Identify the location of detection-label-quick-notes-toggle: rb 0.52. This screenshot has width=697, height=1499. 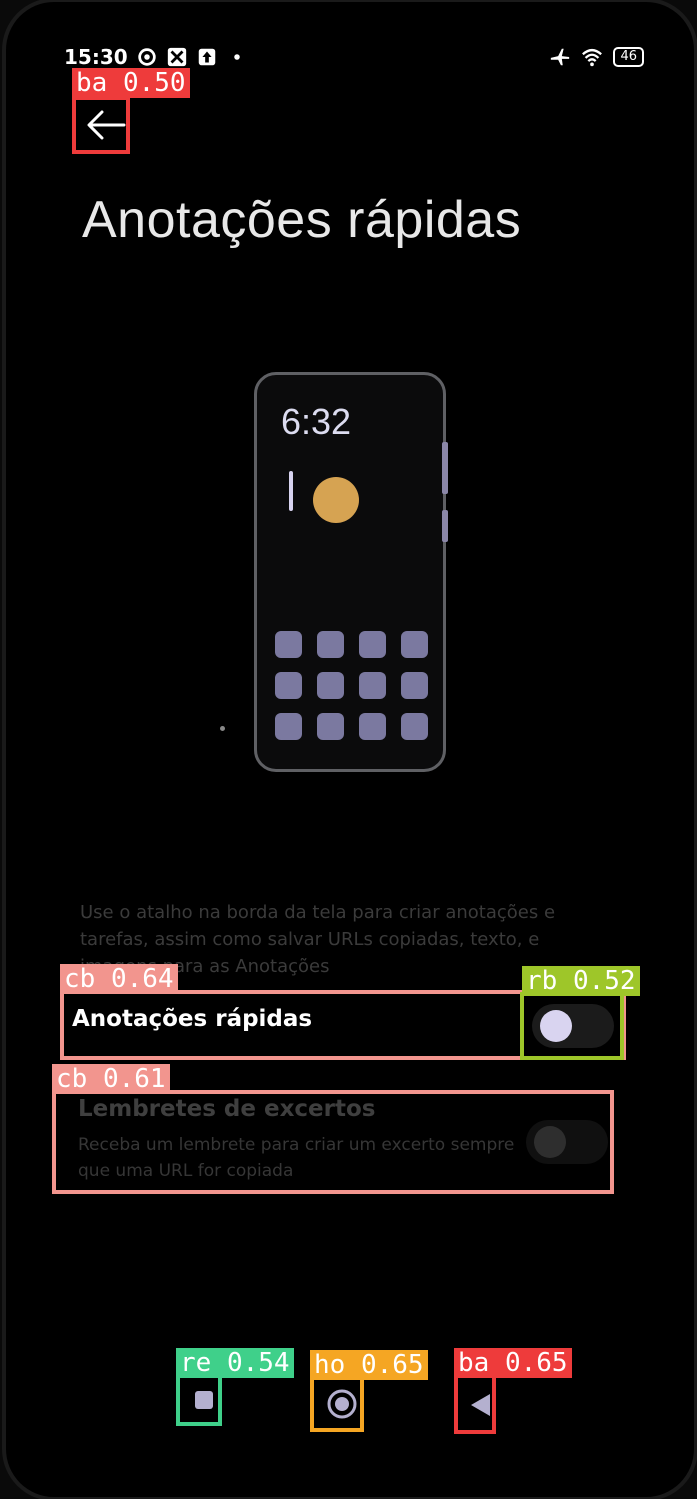
(581, 981).